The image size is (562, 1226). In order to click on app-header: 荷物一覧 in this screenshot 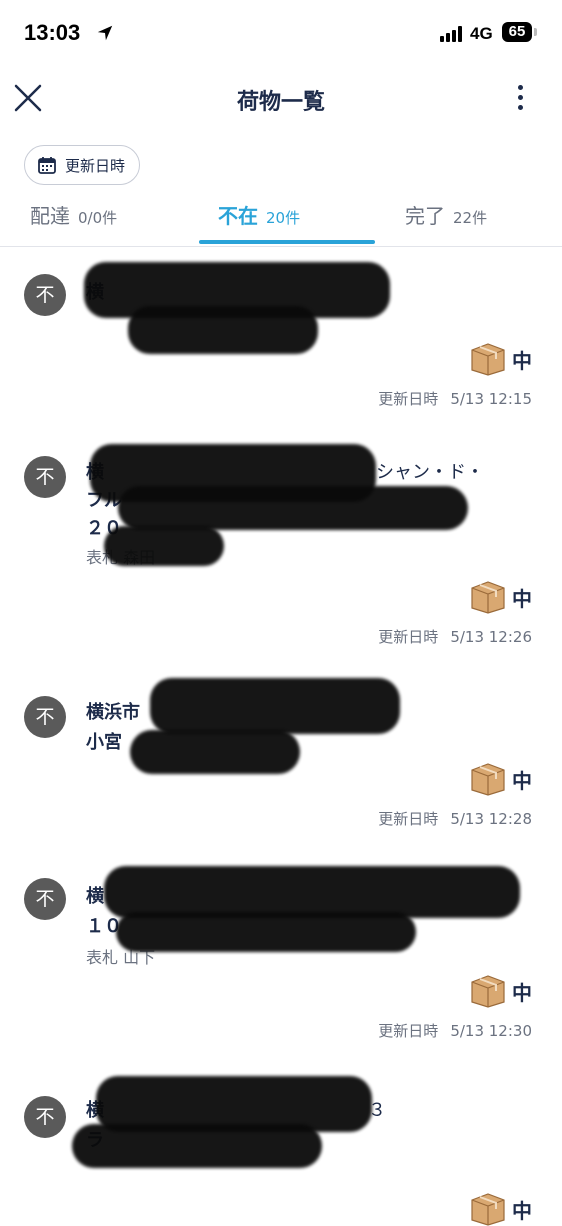, I will do `click(281, 99)`.